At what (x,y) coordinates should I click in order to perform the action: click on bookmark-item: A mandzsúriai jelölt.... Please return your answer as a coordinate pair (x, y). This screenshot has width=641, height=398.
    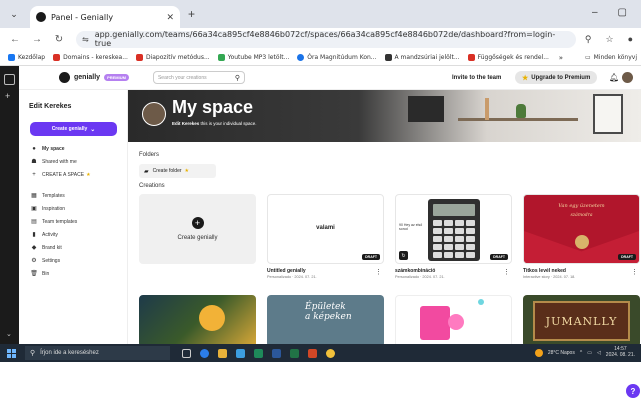
    Looking at the image, I should click on (422, 57).